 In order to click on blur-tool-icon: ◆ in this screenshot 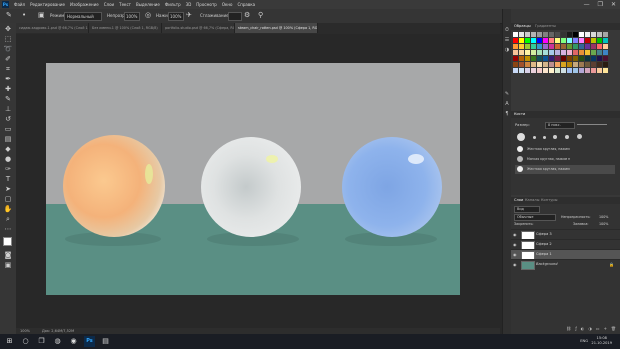, I will do `click(8, 149)`.